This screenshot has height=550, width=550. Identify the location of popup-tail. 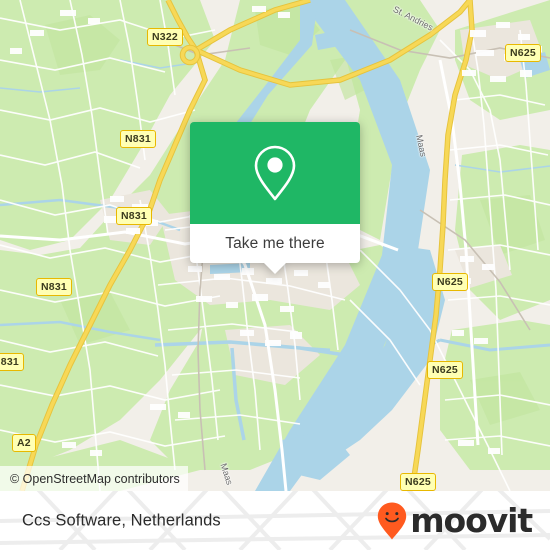
(275, 268).